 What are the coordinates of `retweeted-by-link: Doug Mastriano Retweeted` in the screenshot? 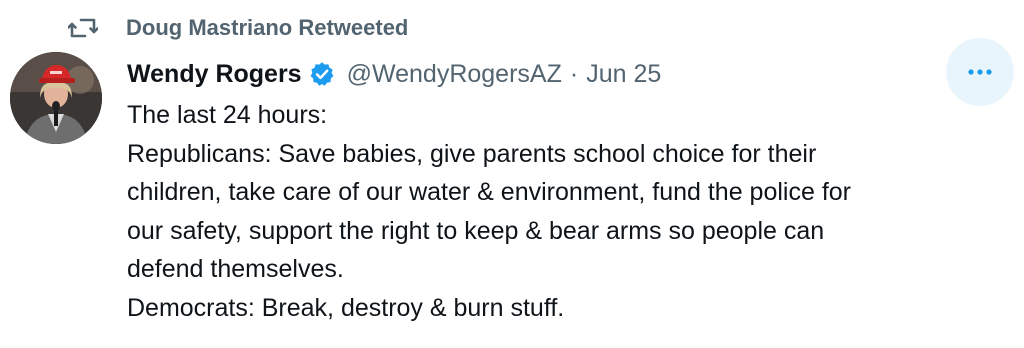 It's located at (267, 28).